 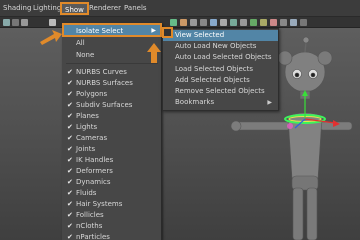 What do you see at coordinates (253, 22) in the screenshot?
I see `smooth-shade-icon` at bounding box center [253, 22].